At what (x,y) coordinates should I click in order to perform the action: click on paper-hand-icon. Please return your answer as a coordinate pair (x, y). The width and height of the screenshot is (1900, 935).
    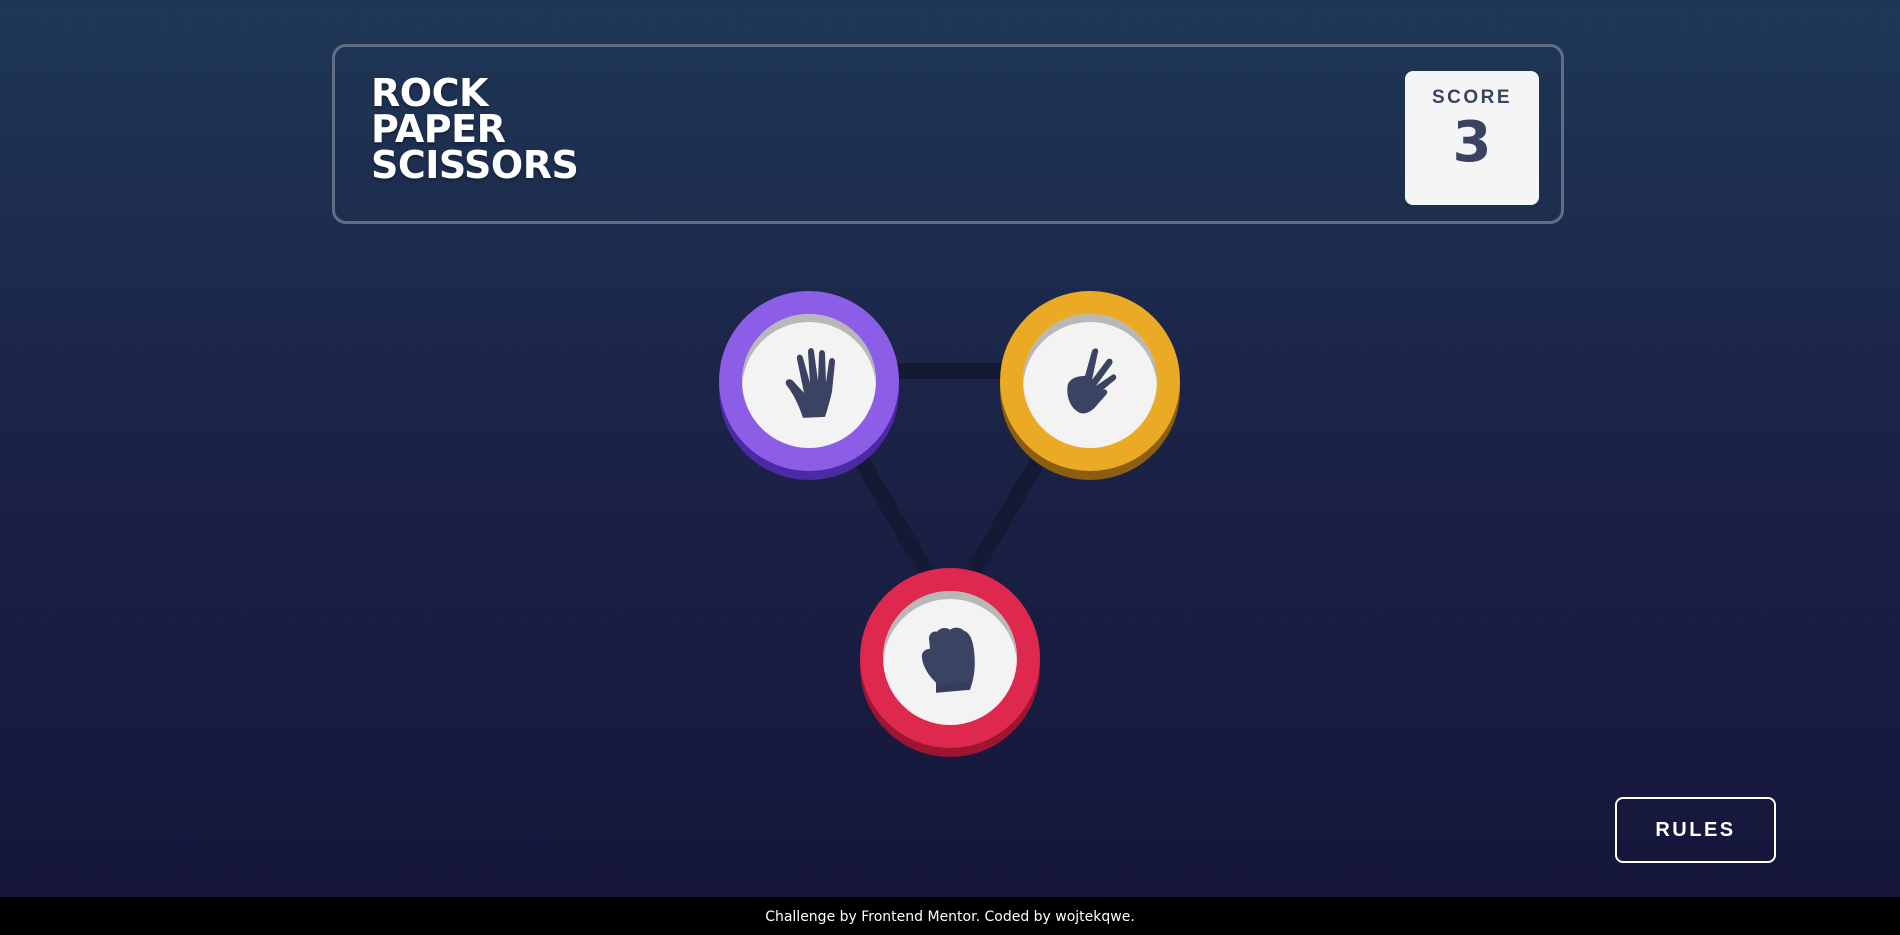
    Looking at the image, I should click on (810, 383).